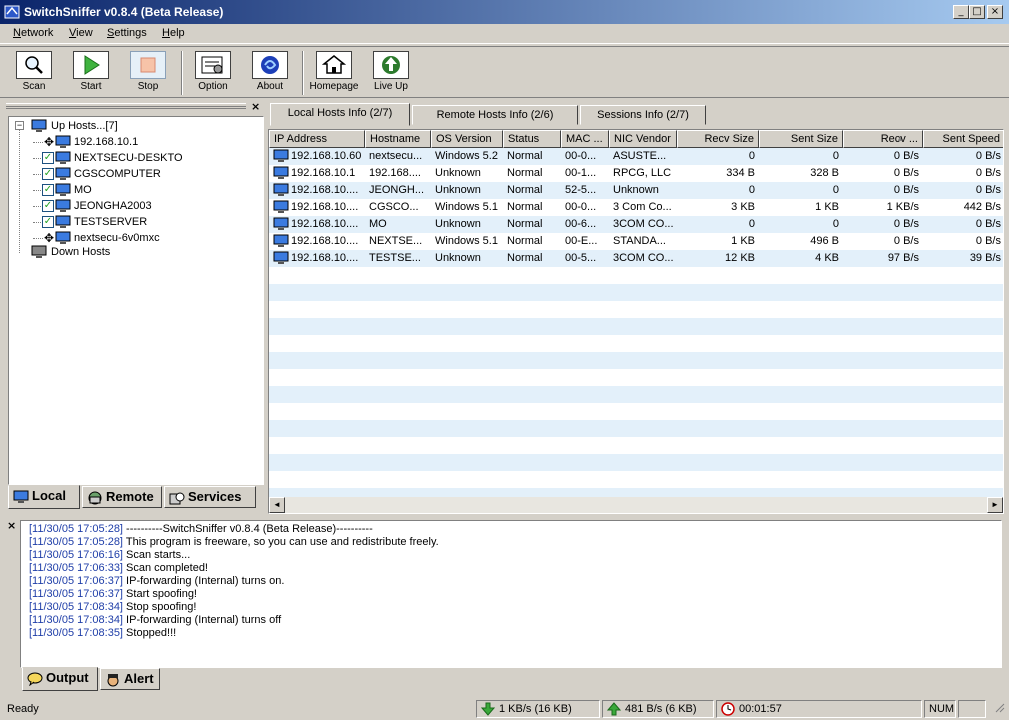 The height and width of the screenshot is (720, 1009). I want to click on output-panel-close-icon: ×, so click(11, 525).